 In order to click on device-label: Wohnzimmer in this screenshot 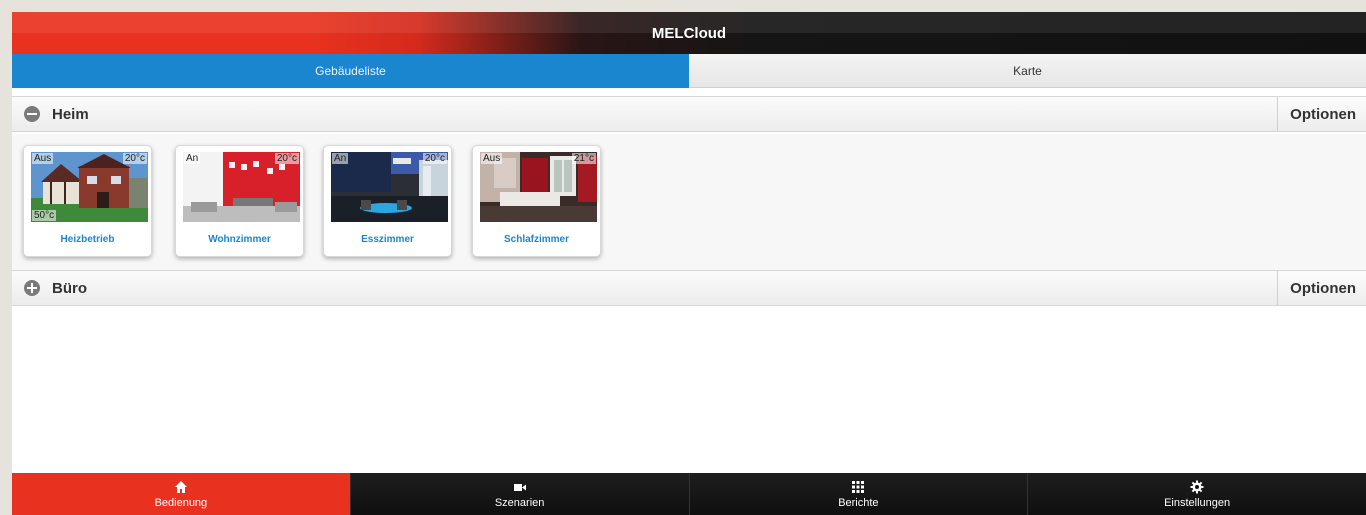, I will do `click(239, 239)`.